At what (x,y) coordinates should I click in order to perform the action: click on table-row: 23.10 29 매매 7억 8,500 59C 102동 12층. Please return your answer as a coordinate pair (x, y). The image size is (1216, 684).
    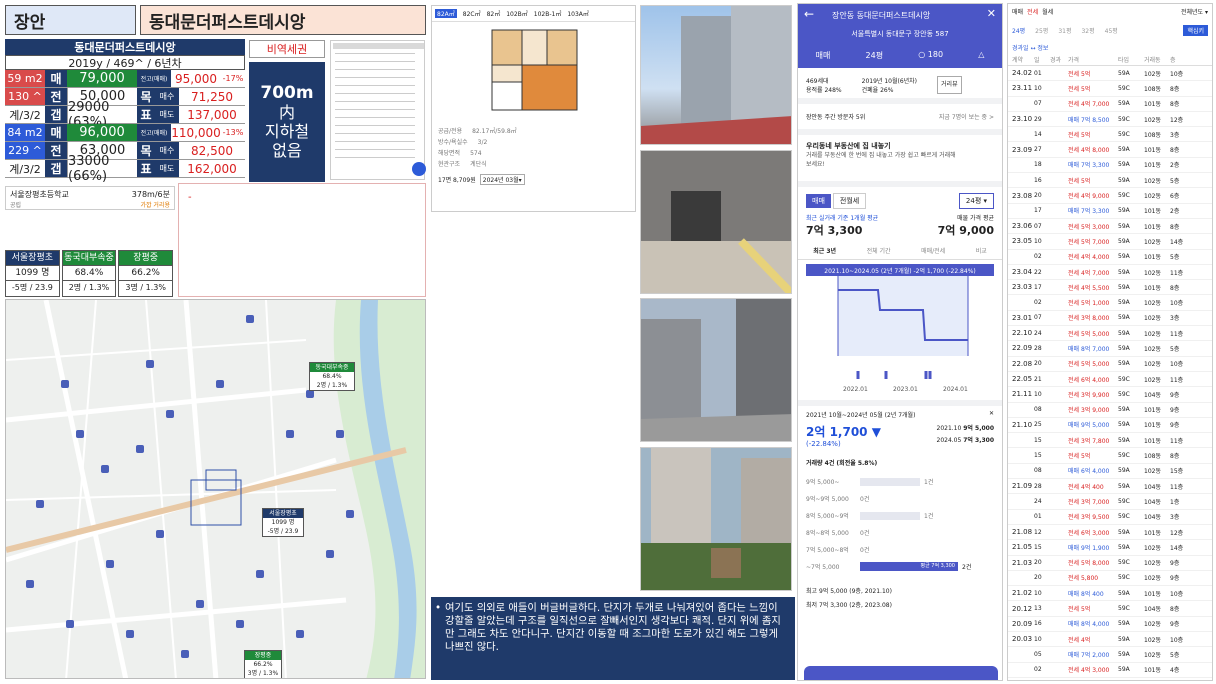
    Looking at the image, I should click on (1110, 120).